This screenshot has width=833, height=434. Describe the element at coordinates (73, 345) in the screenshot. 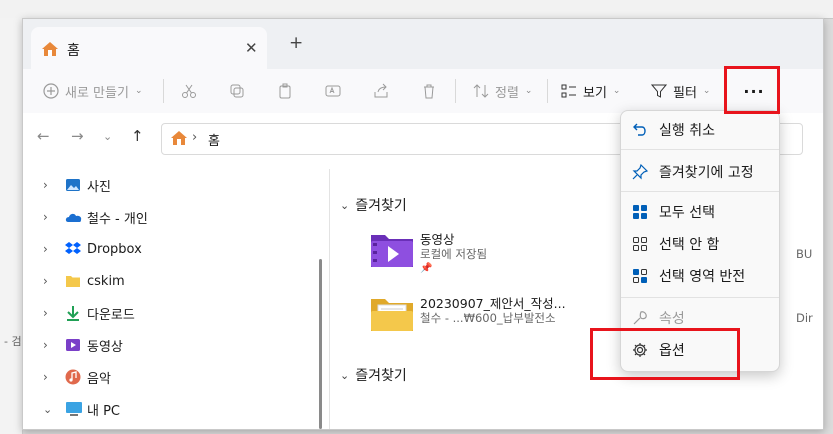

I see `video-icon` at that location.